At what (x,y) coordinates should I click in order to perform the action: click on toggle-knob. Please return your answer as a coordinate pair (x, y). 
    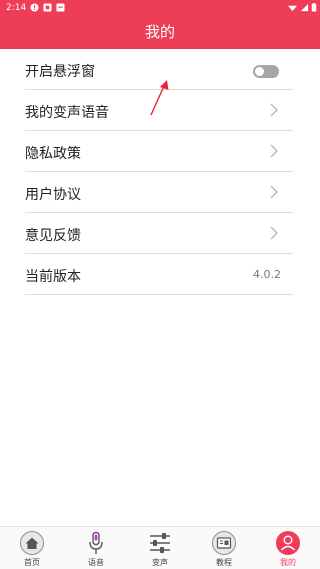
    Looking at the image, I should click on (259, 71).